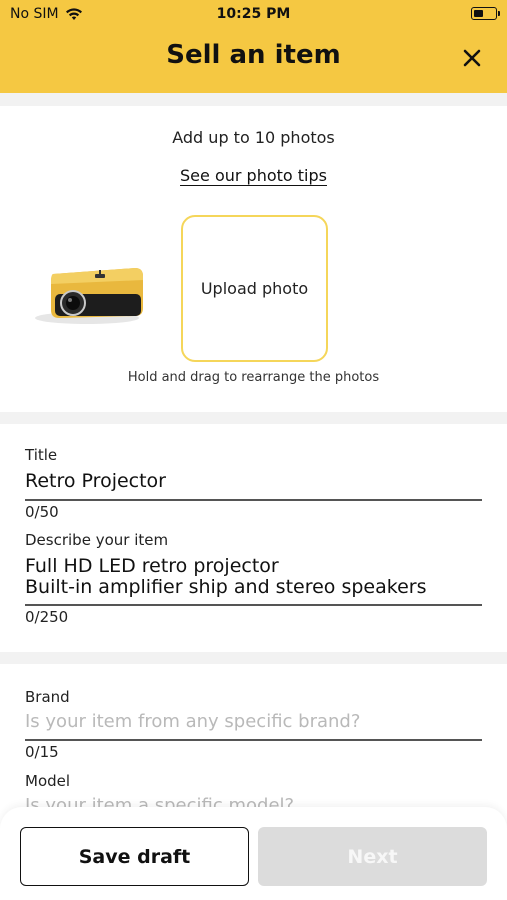 This screenshot has height=900, width=507. I want to click on next-button: Next, so click(372, 856).